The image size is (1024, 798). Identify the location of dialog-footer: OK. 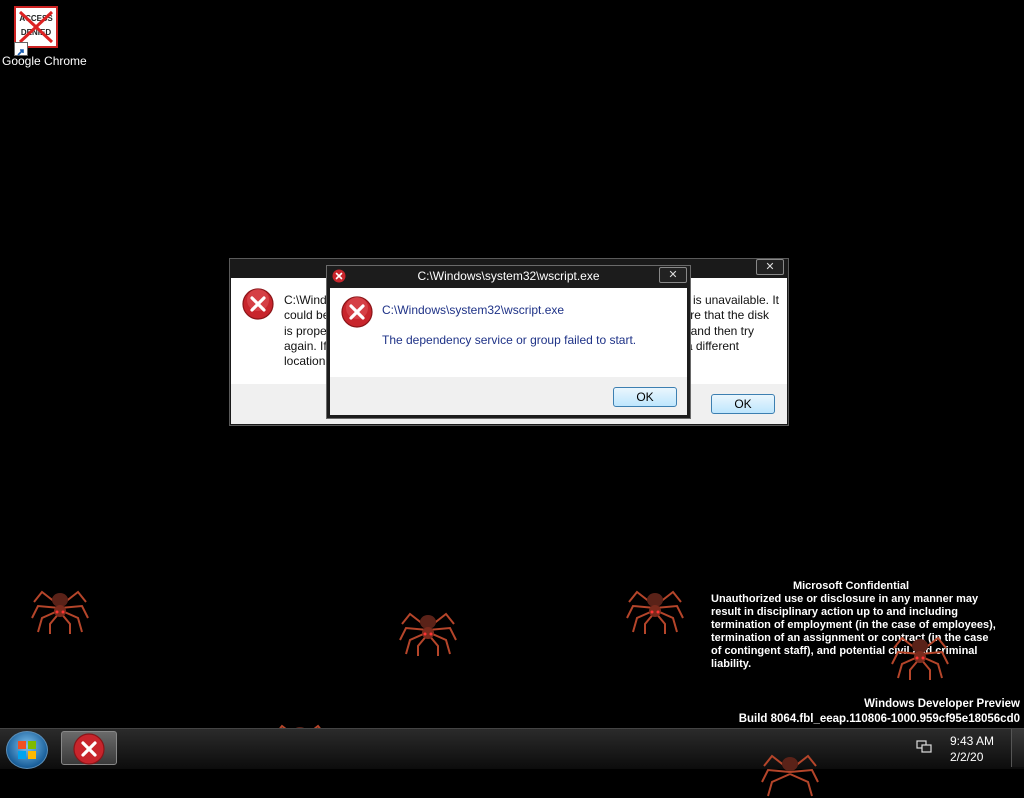
(508, 396).